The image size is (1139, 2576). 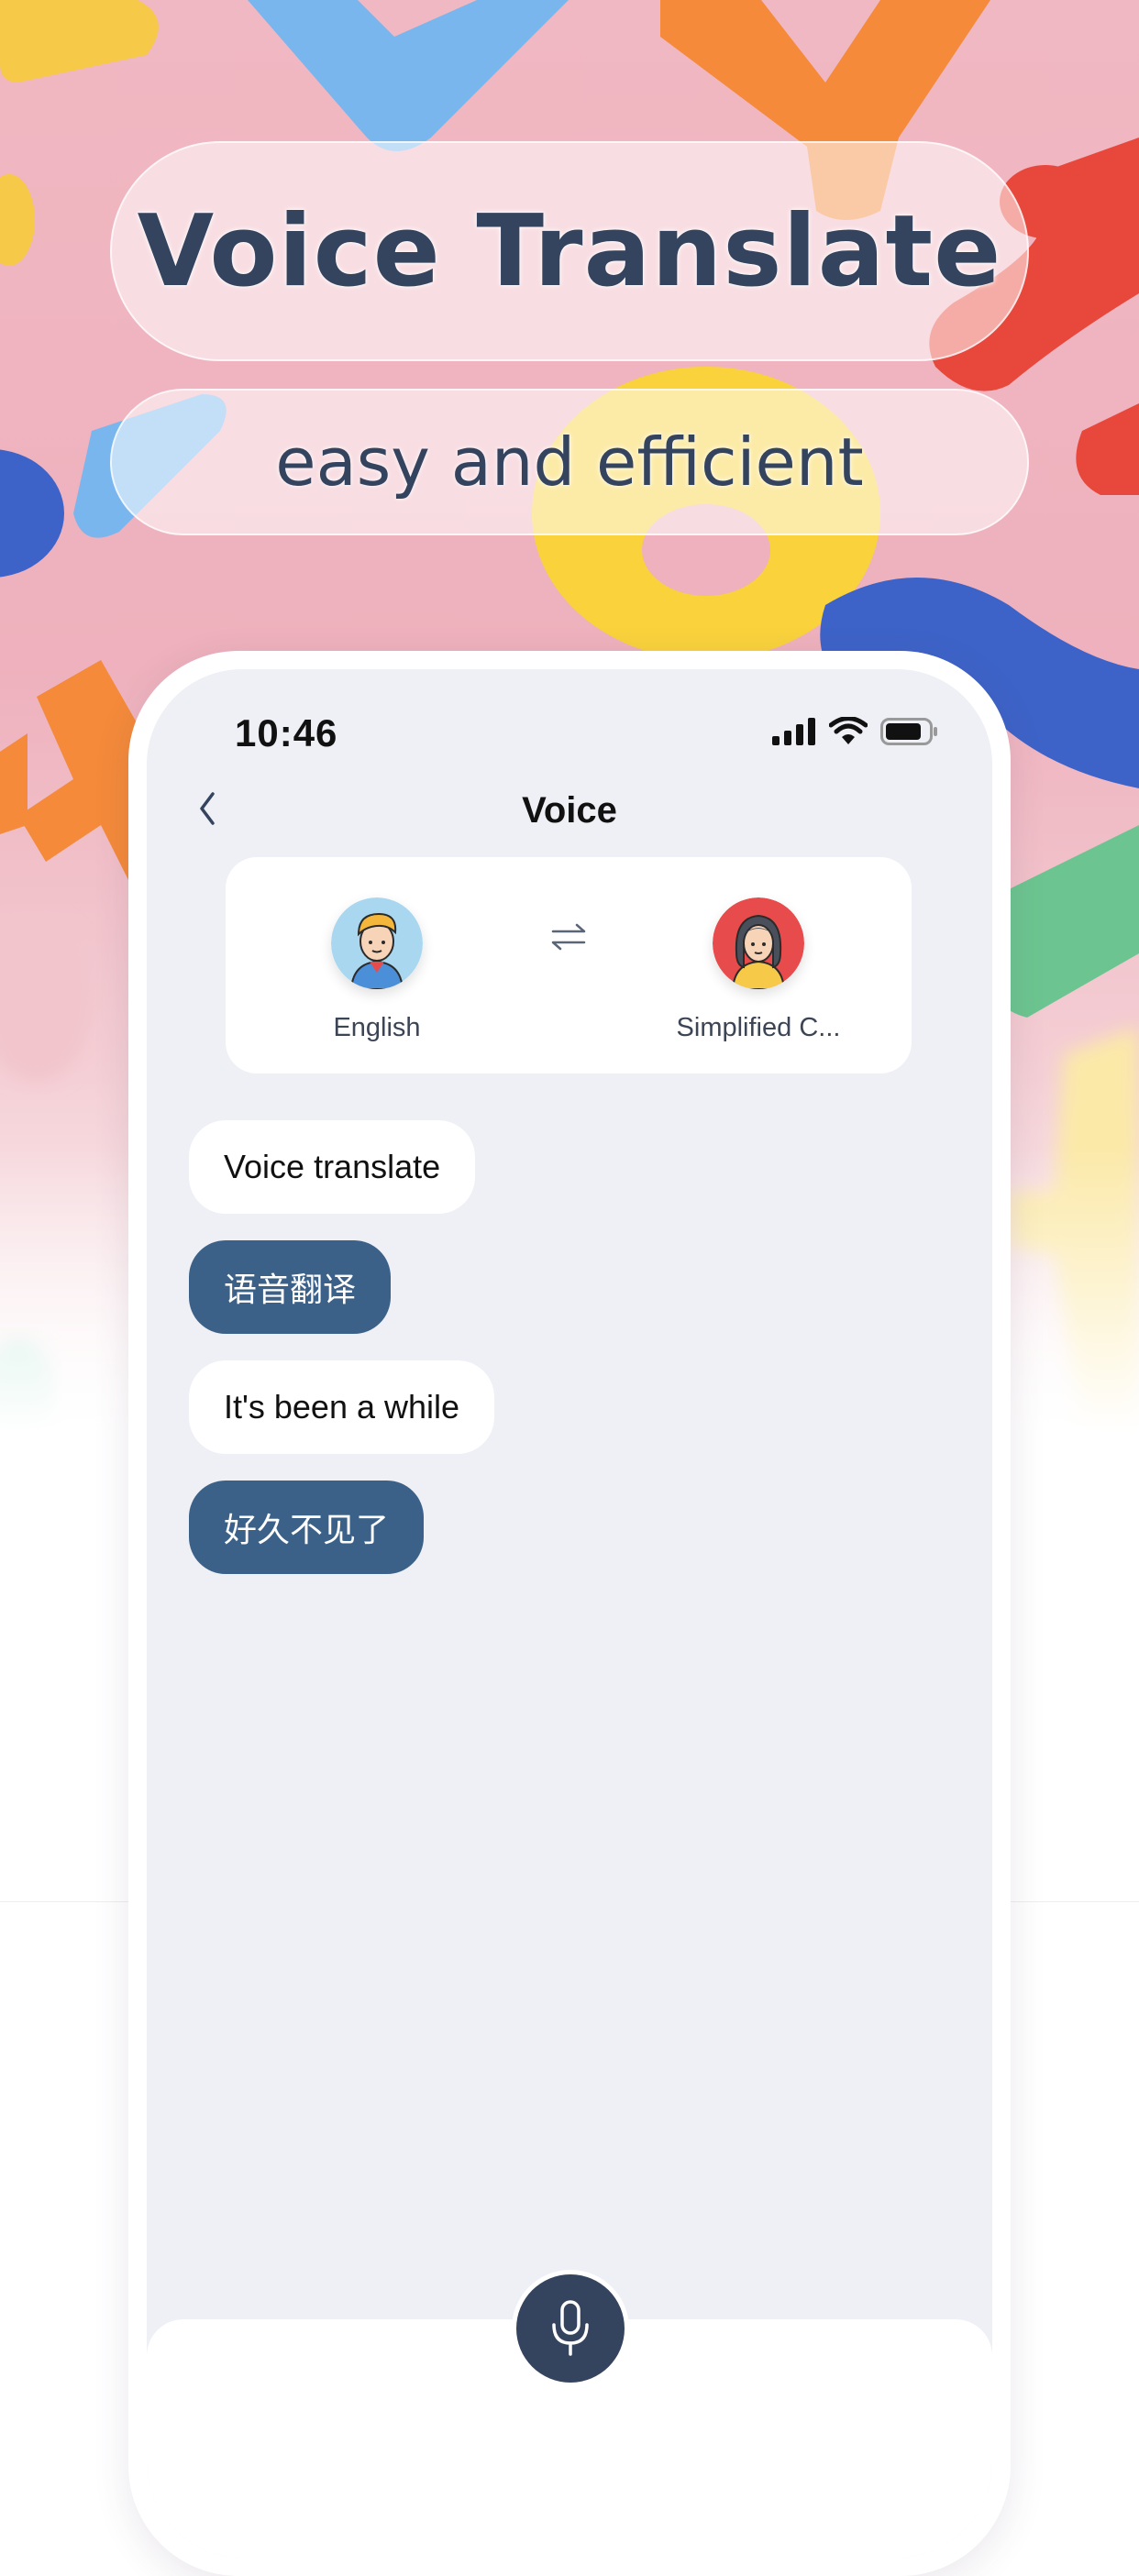 What do you see at coordinates (290, 1287) in the screenshot?
I see `message-bubble-translation: 语音翻译` at bounding box center [290, 1287].